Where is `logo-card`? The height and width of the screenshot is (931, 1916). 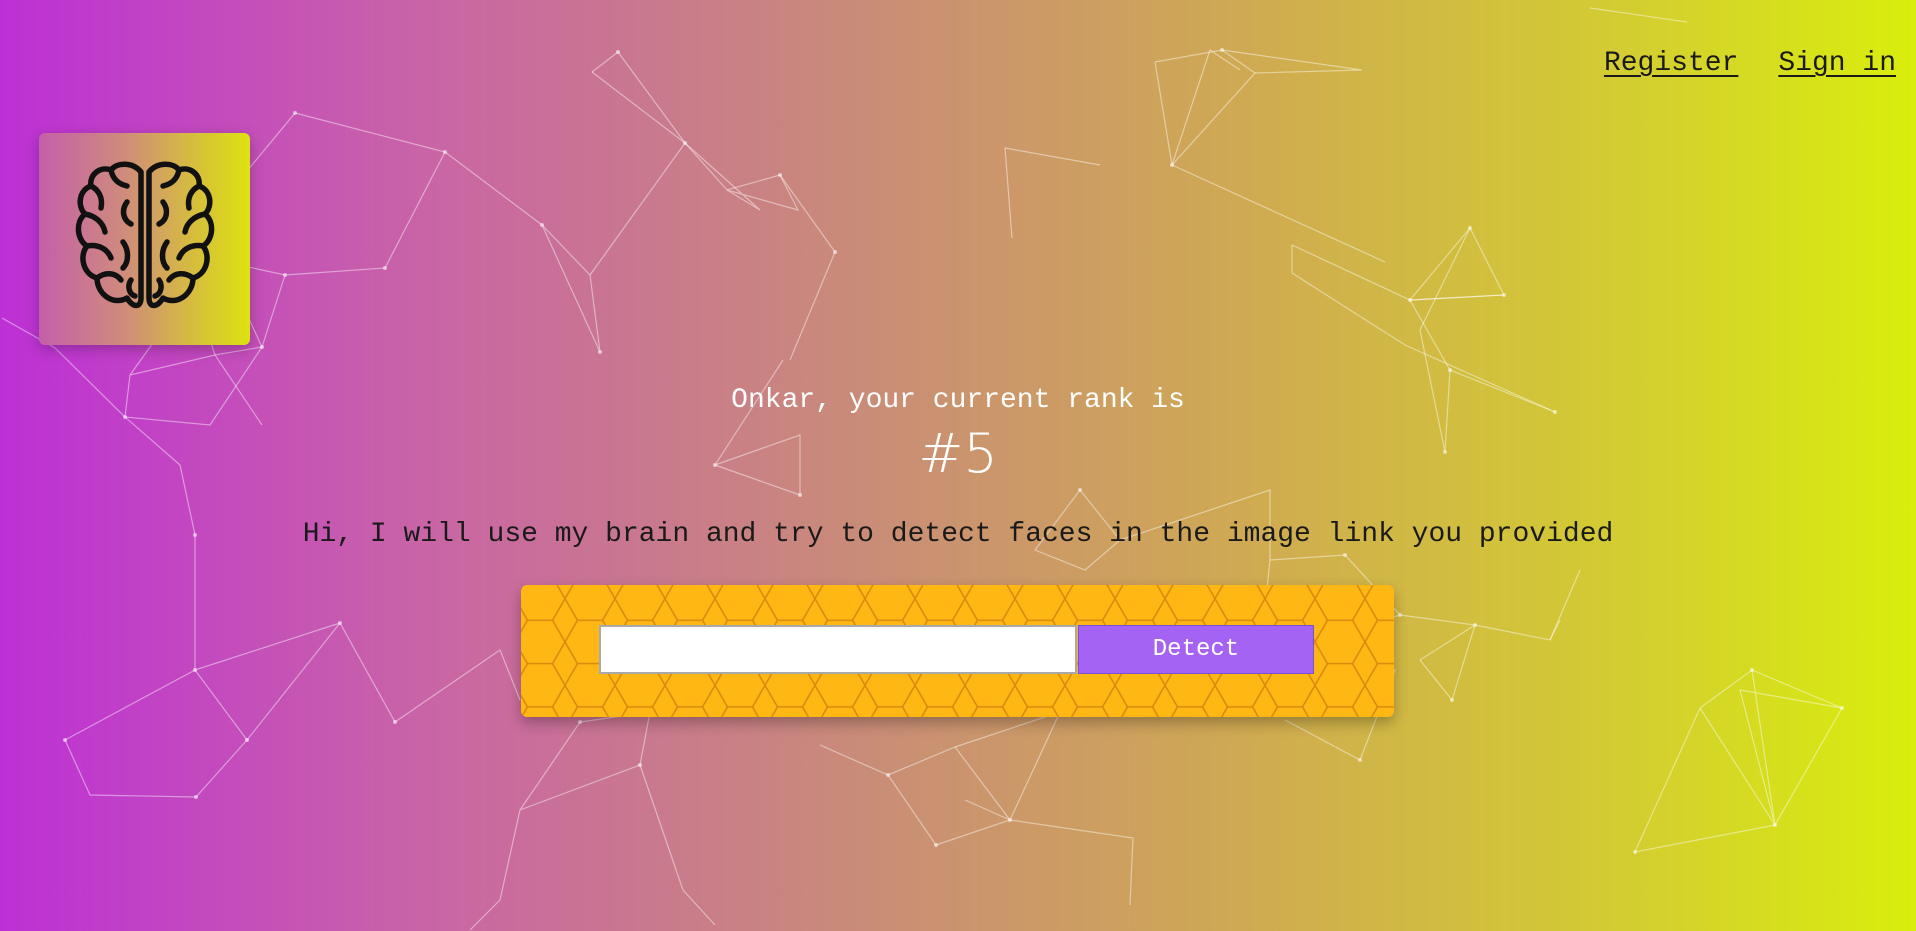 logo-card is located at coordinates (144, 239).